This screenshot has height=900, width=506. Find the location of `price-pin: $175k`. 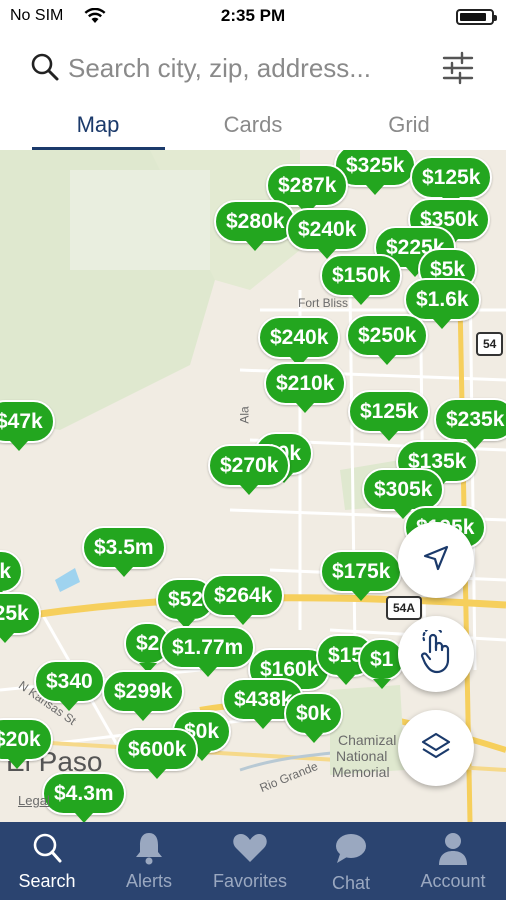

price-pin: $175k is located at coordinates (361, 575).